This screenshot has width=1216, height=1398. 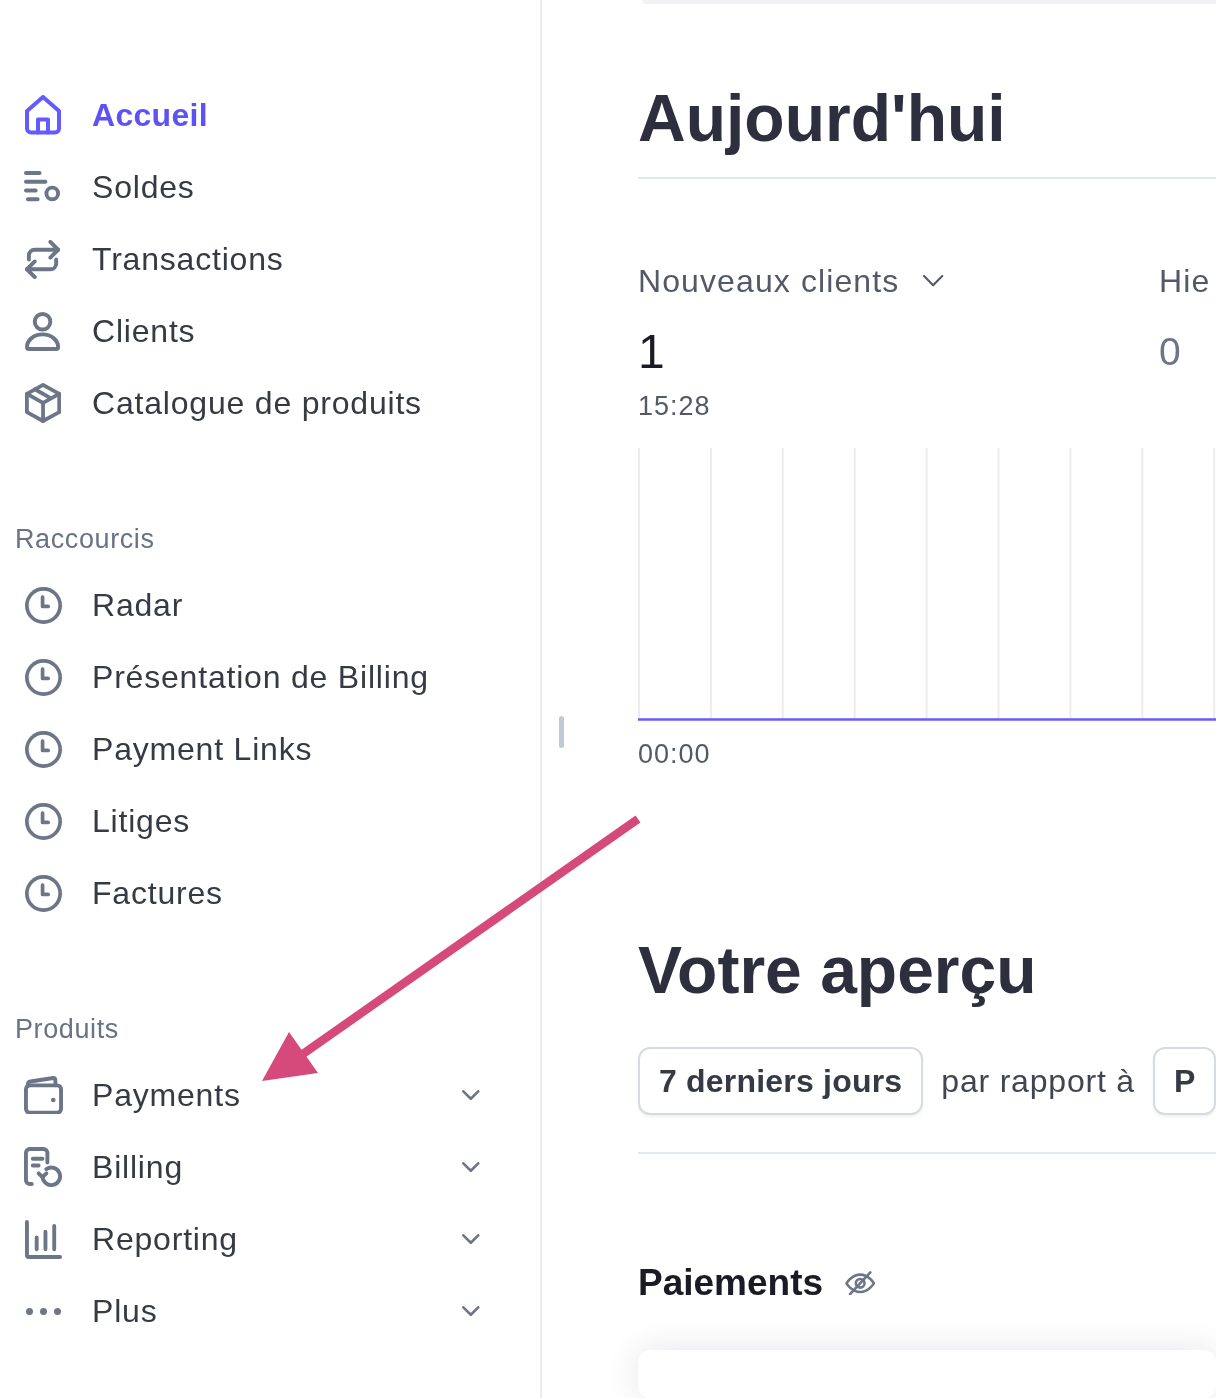 What do you see at coordinates (43, 1311) in the screenshot?
I see `more-dots-icon` at bounding box center [43, 1311].